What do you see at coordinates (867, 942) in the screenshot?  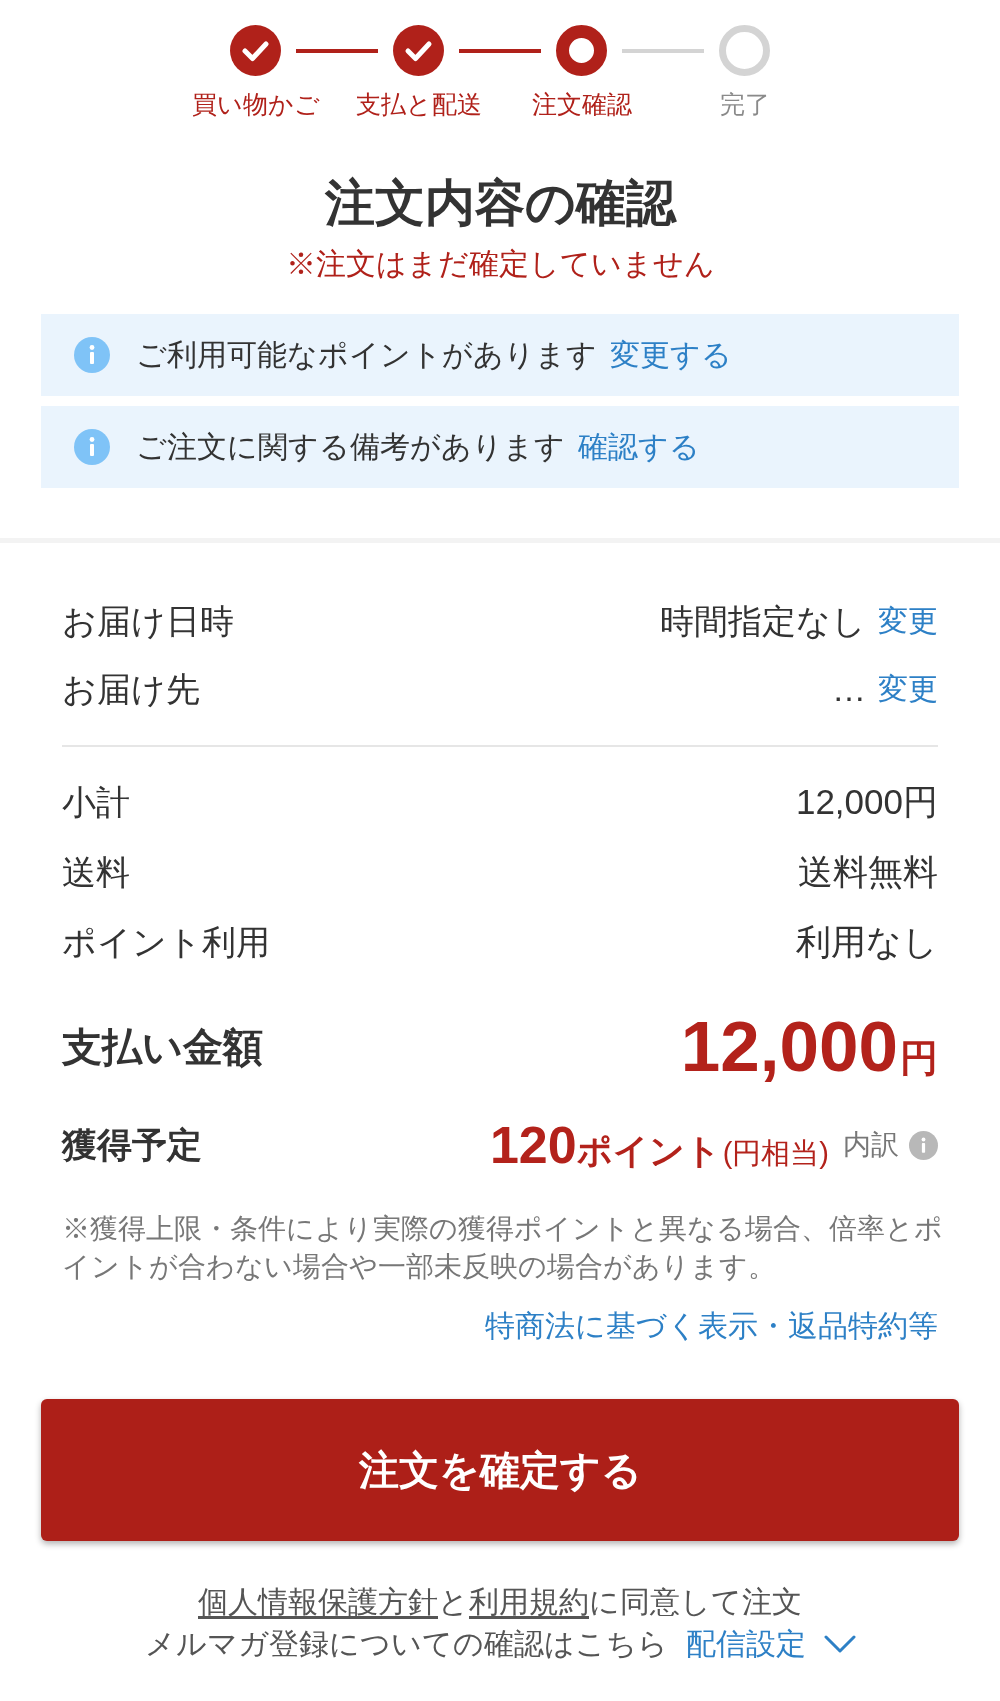 I see `row-value: 利用なし` at bounding box center [867, 942].